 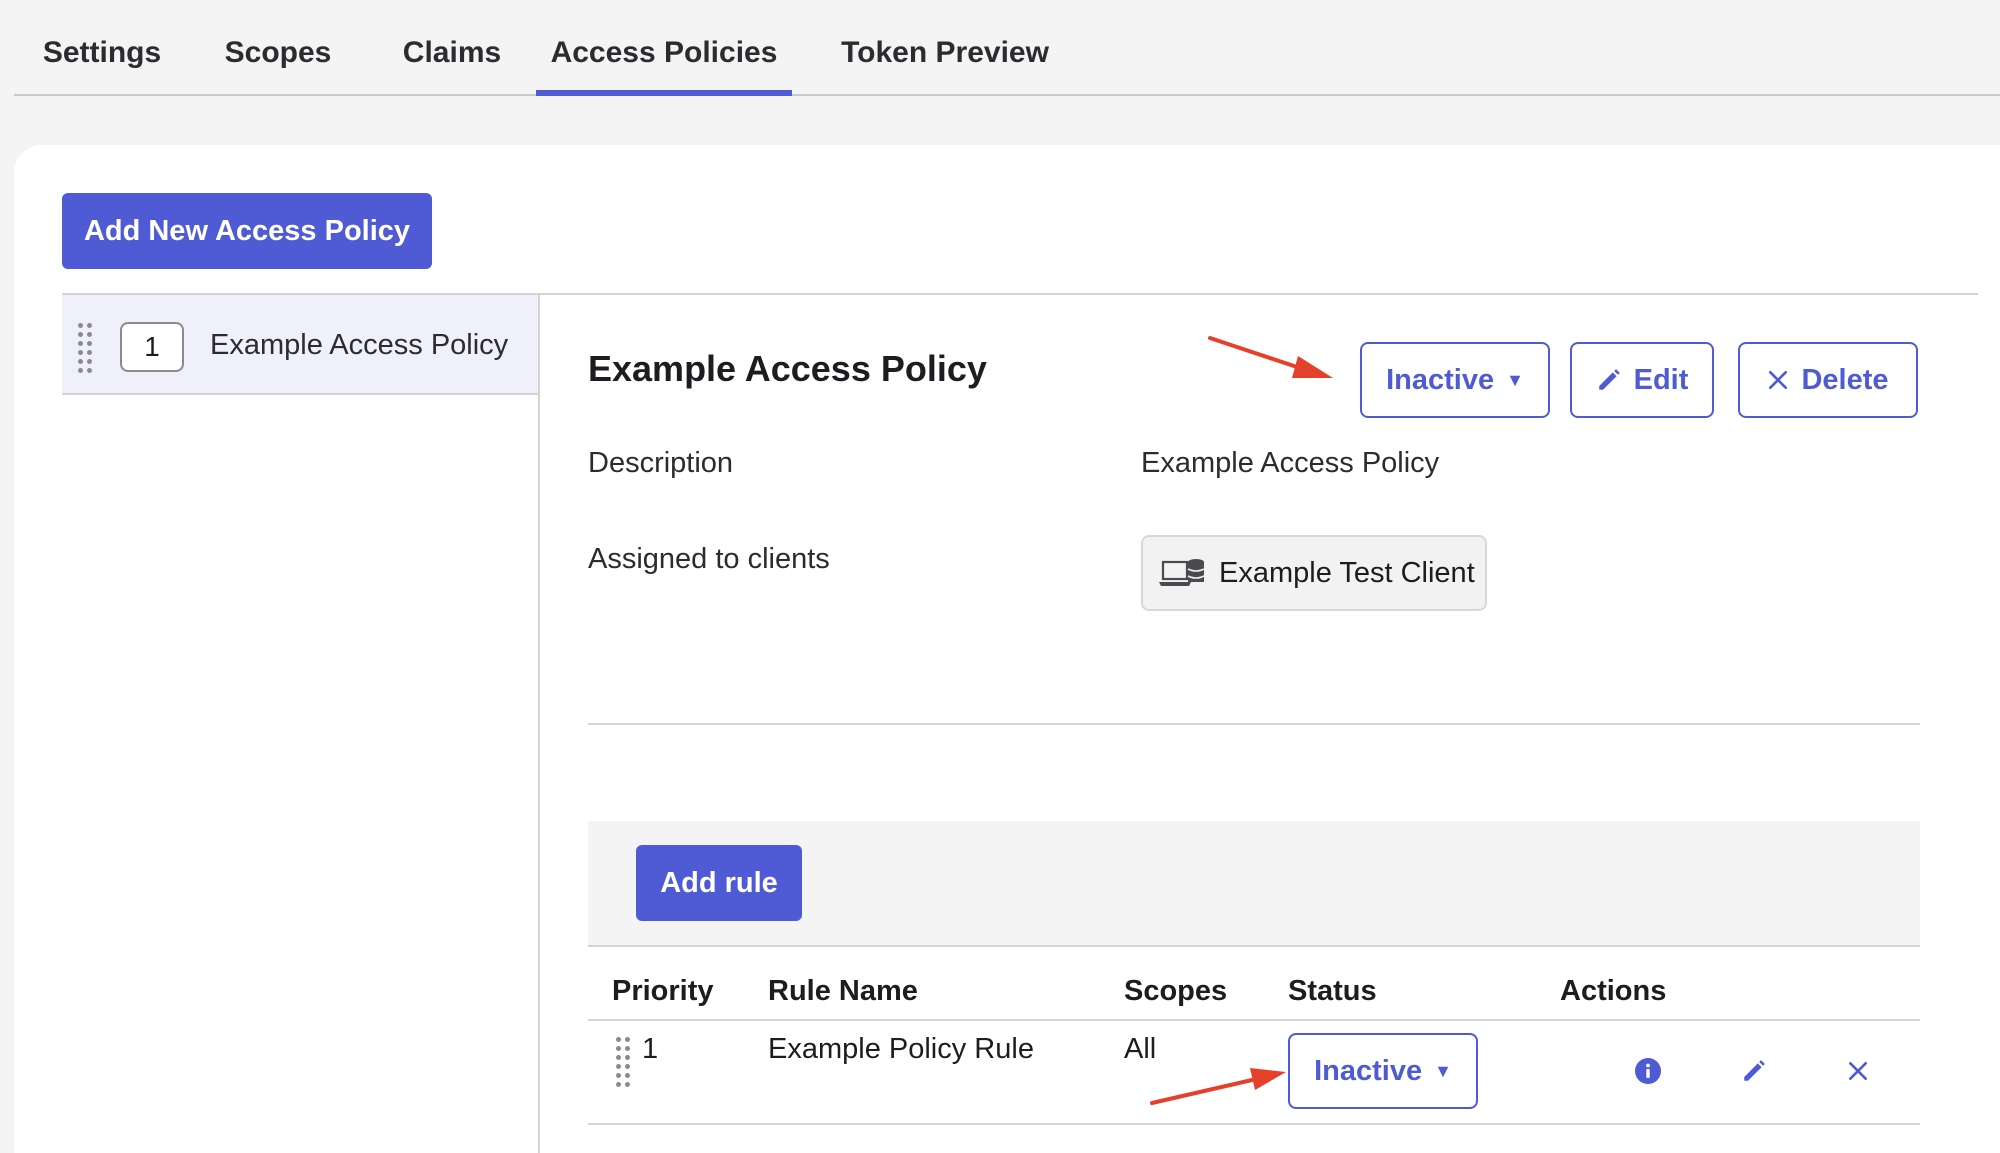 I want to click on rule-edit-button, so click(x=1754, y=1071).